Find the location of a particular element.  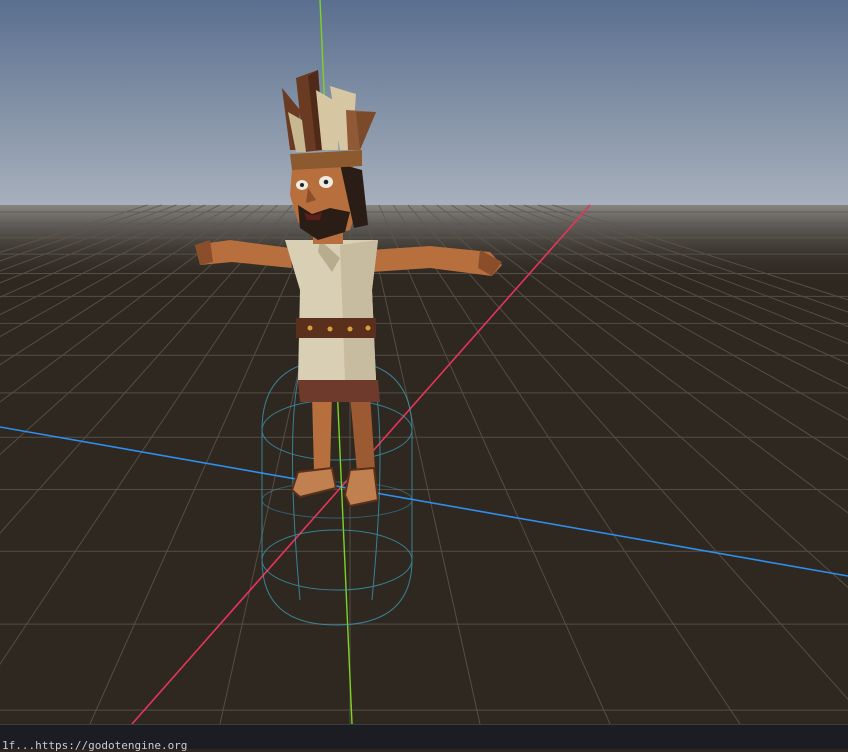

right-sandal is located at coordinates (361, 487).